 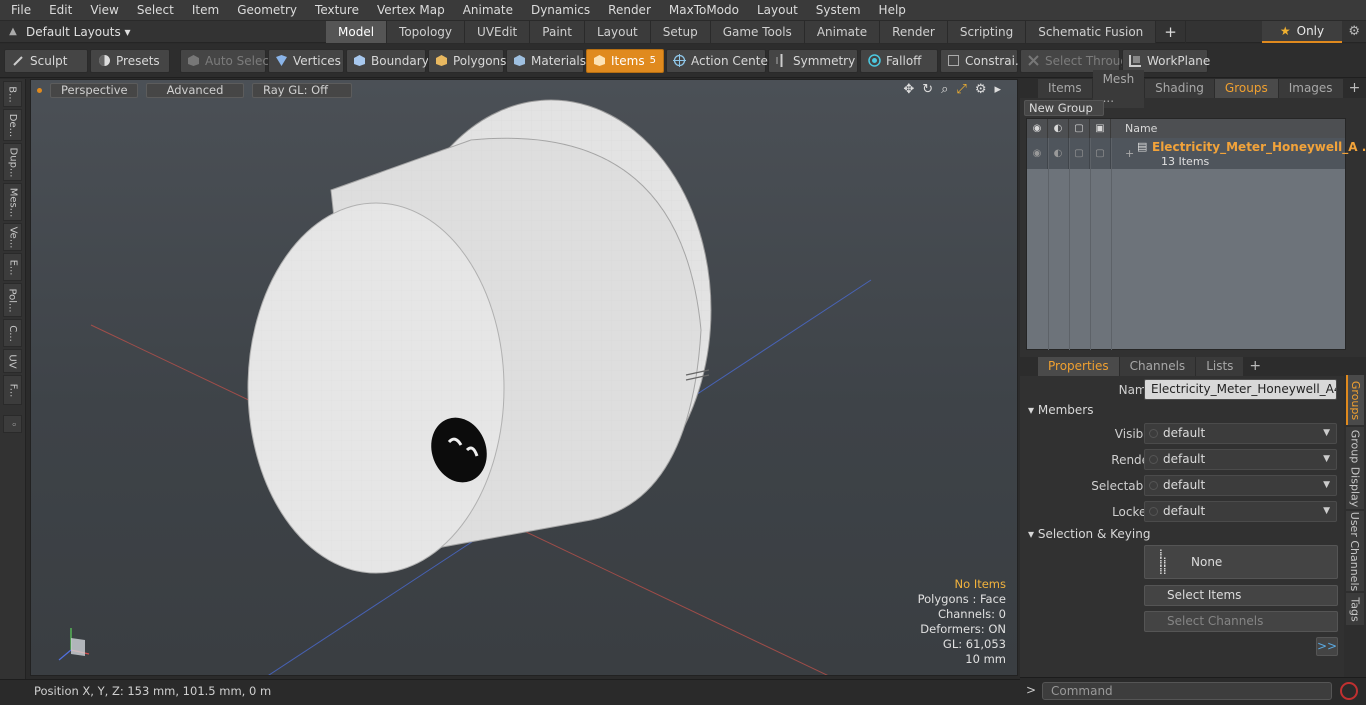 I want to click on new-group-button: New Group, so click(x=1064, y=108).